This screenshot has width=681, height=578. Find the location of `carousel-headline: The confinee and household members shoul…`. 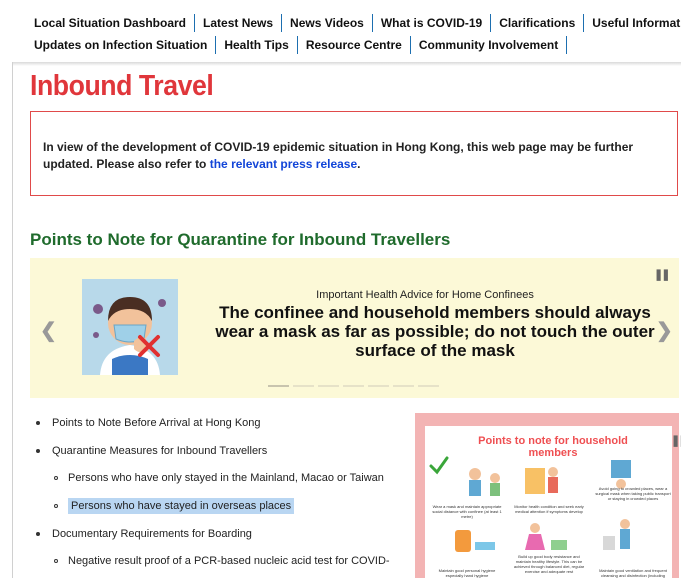

carousel-headline: The confinee and household members shoul… is located at coordinates (435, 331).